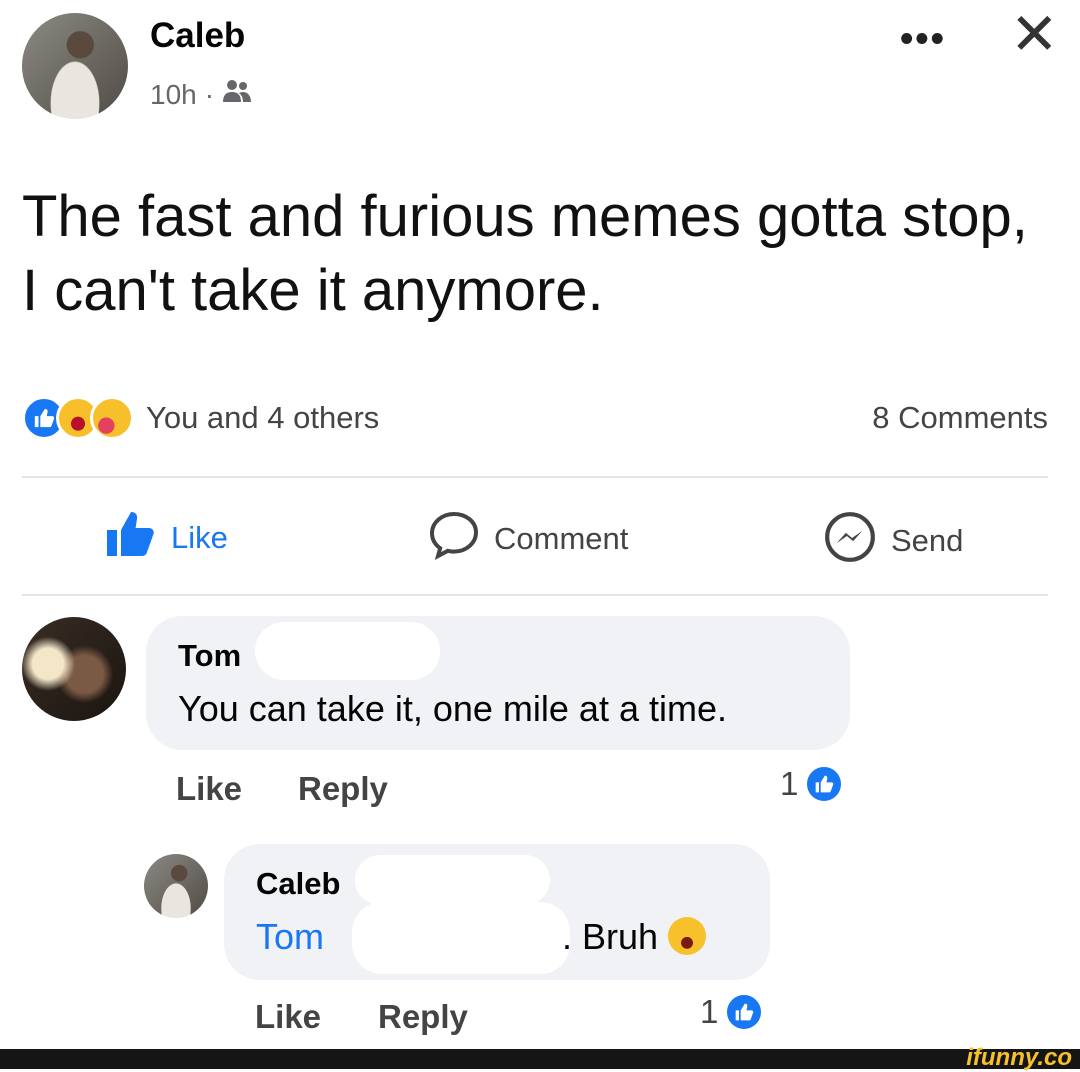  What do you see at coordinates (176, 886) in the screenshot?
I see `reply-author-avatar` at bounding box center [176, 886].